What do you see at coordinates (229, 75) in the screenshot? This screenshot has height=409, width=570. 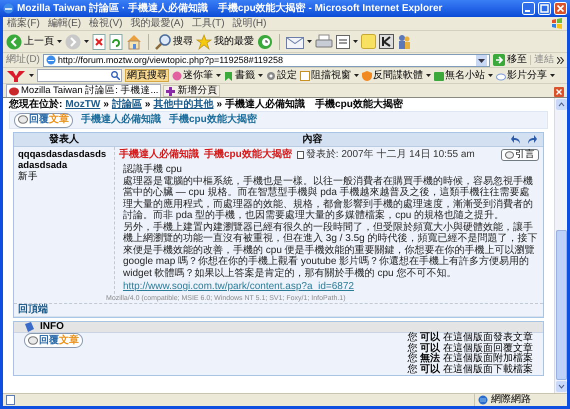 I see `bookmark-icon` at bounding box center [229, 75].